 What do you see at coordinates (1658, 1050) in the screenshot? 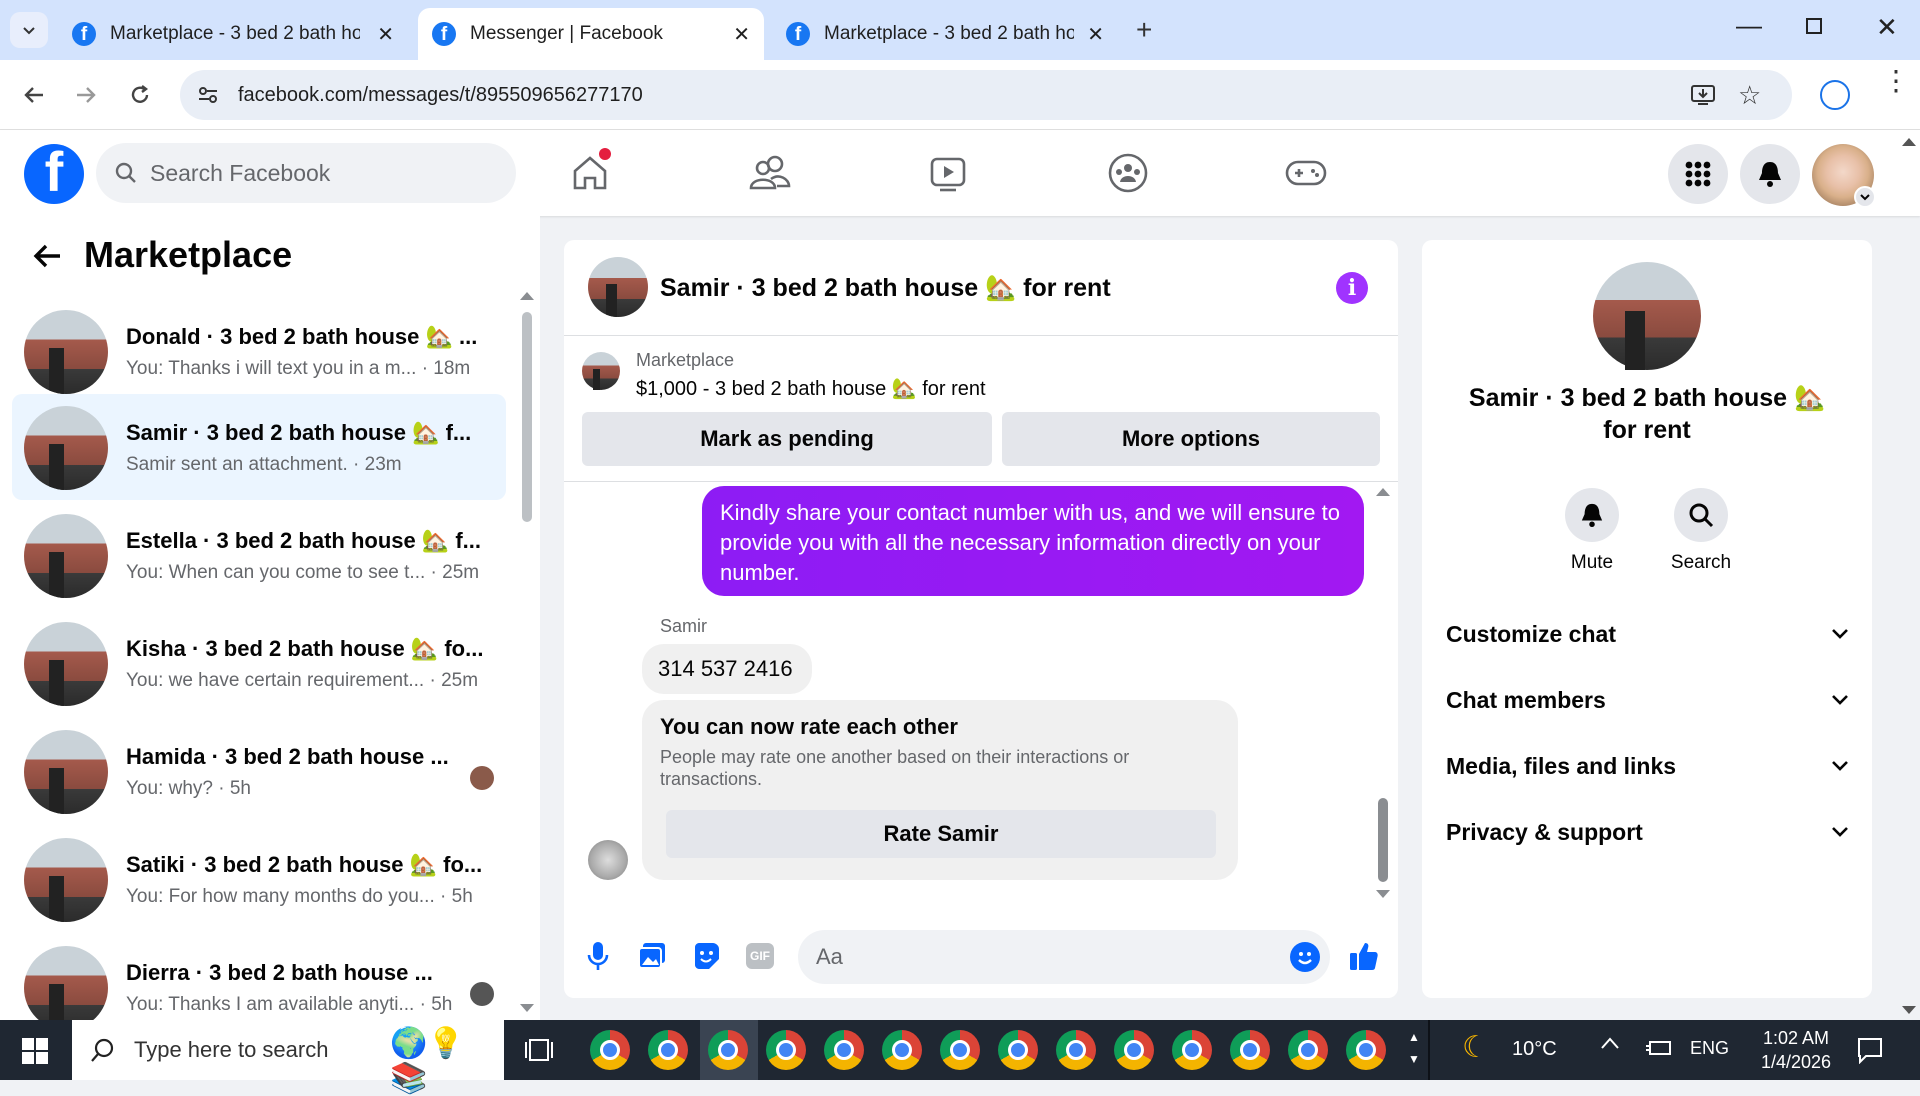
I see `network-icon` at bounding box center [1658, 1050].